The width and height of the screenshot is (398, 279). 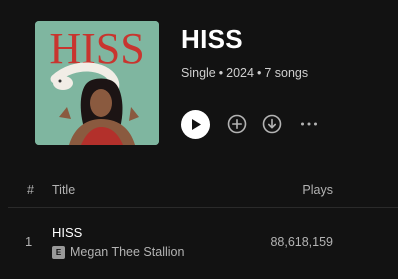 What do you see at coordinates (29, 241) in the screenshot?
I see `track-number: 1` at bounding box center [29, 241].